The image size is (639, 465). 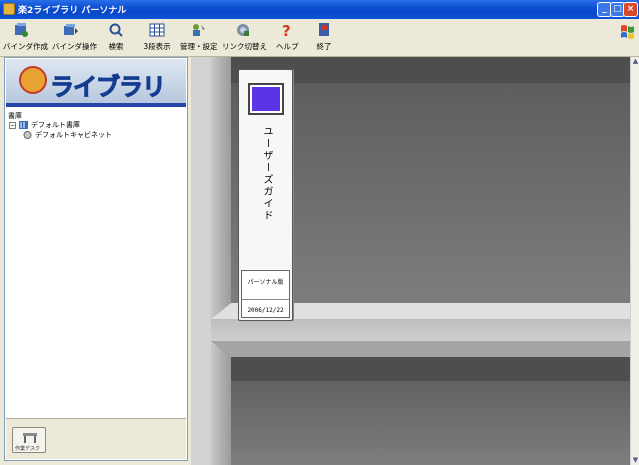 I want to click on help-button: ? ヘルプ, so click(x=287, y=39).